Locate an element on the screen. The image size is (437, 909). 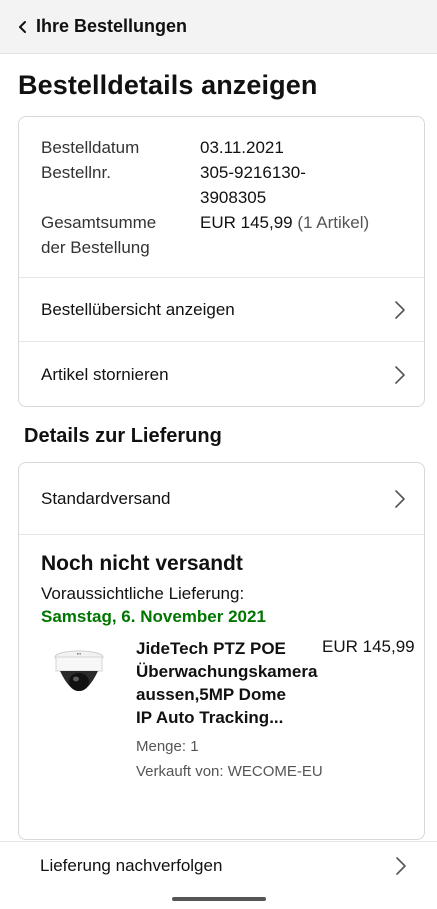
cancel-items-link: Artikel stornieren is located at coordinates (221, 373).